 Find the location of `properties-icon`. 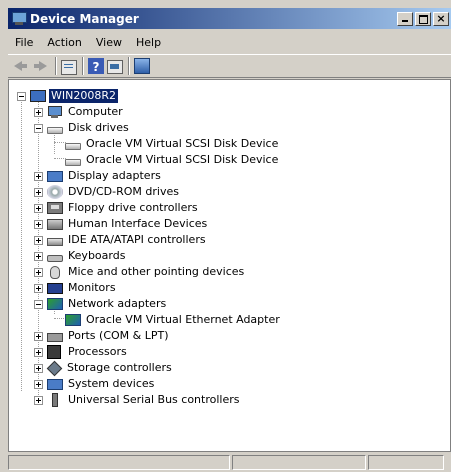

properties-icon is located at coordinates (69, 67).